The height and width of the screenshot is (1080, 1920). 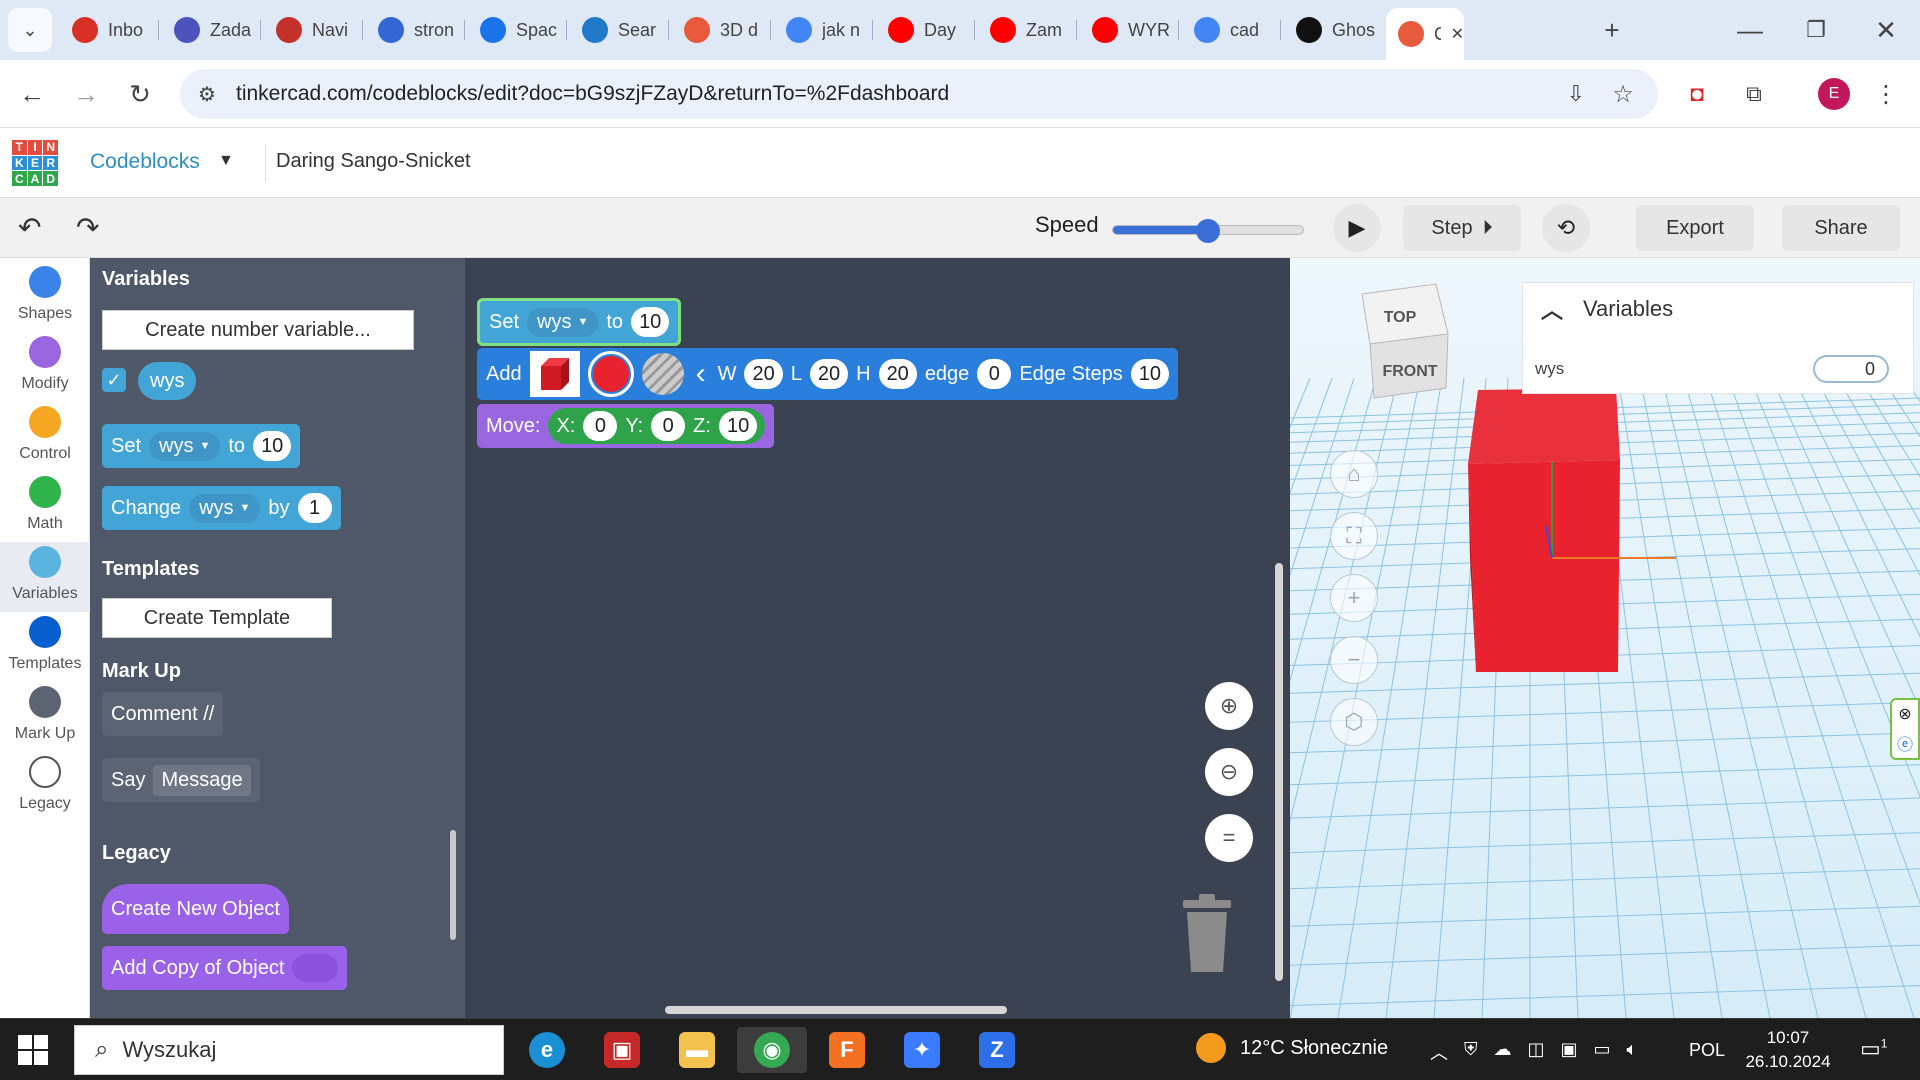 I want to click on cube-front-face, so click(x=1544, y=566).